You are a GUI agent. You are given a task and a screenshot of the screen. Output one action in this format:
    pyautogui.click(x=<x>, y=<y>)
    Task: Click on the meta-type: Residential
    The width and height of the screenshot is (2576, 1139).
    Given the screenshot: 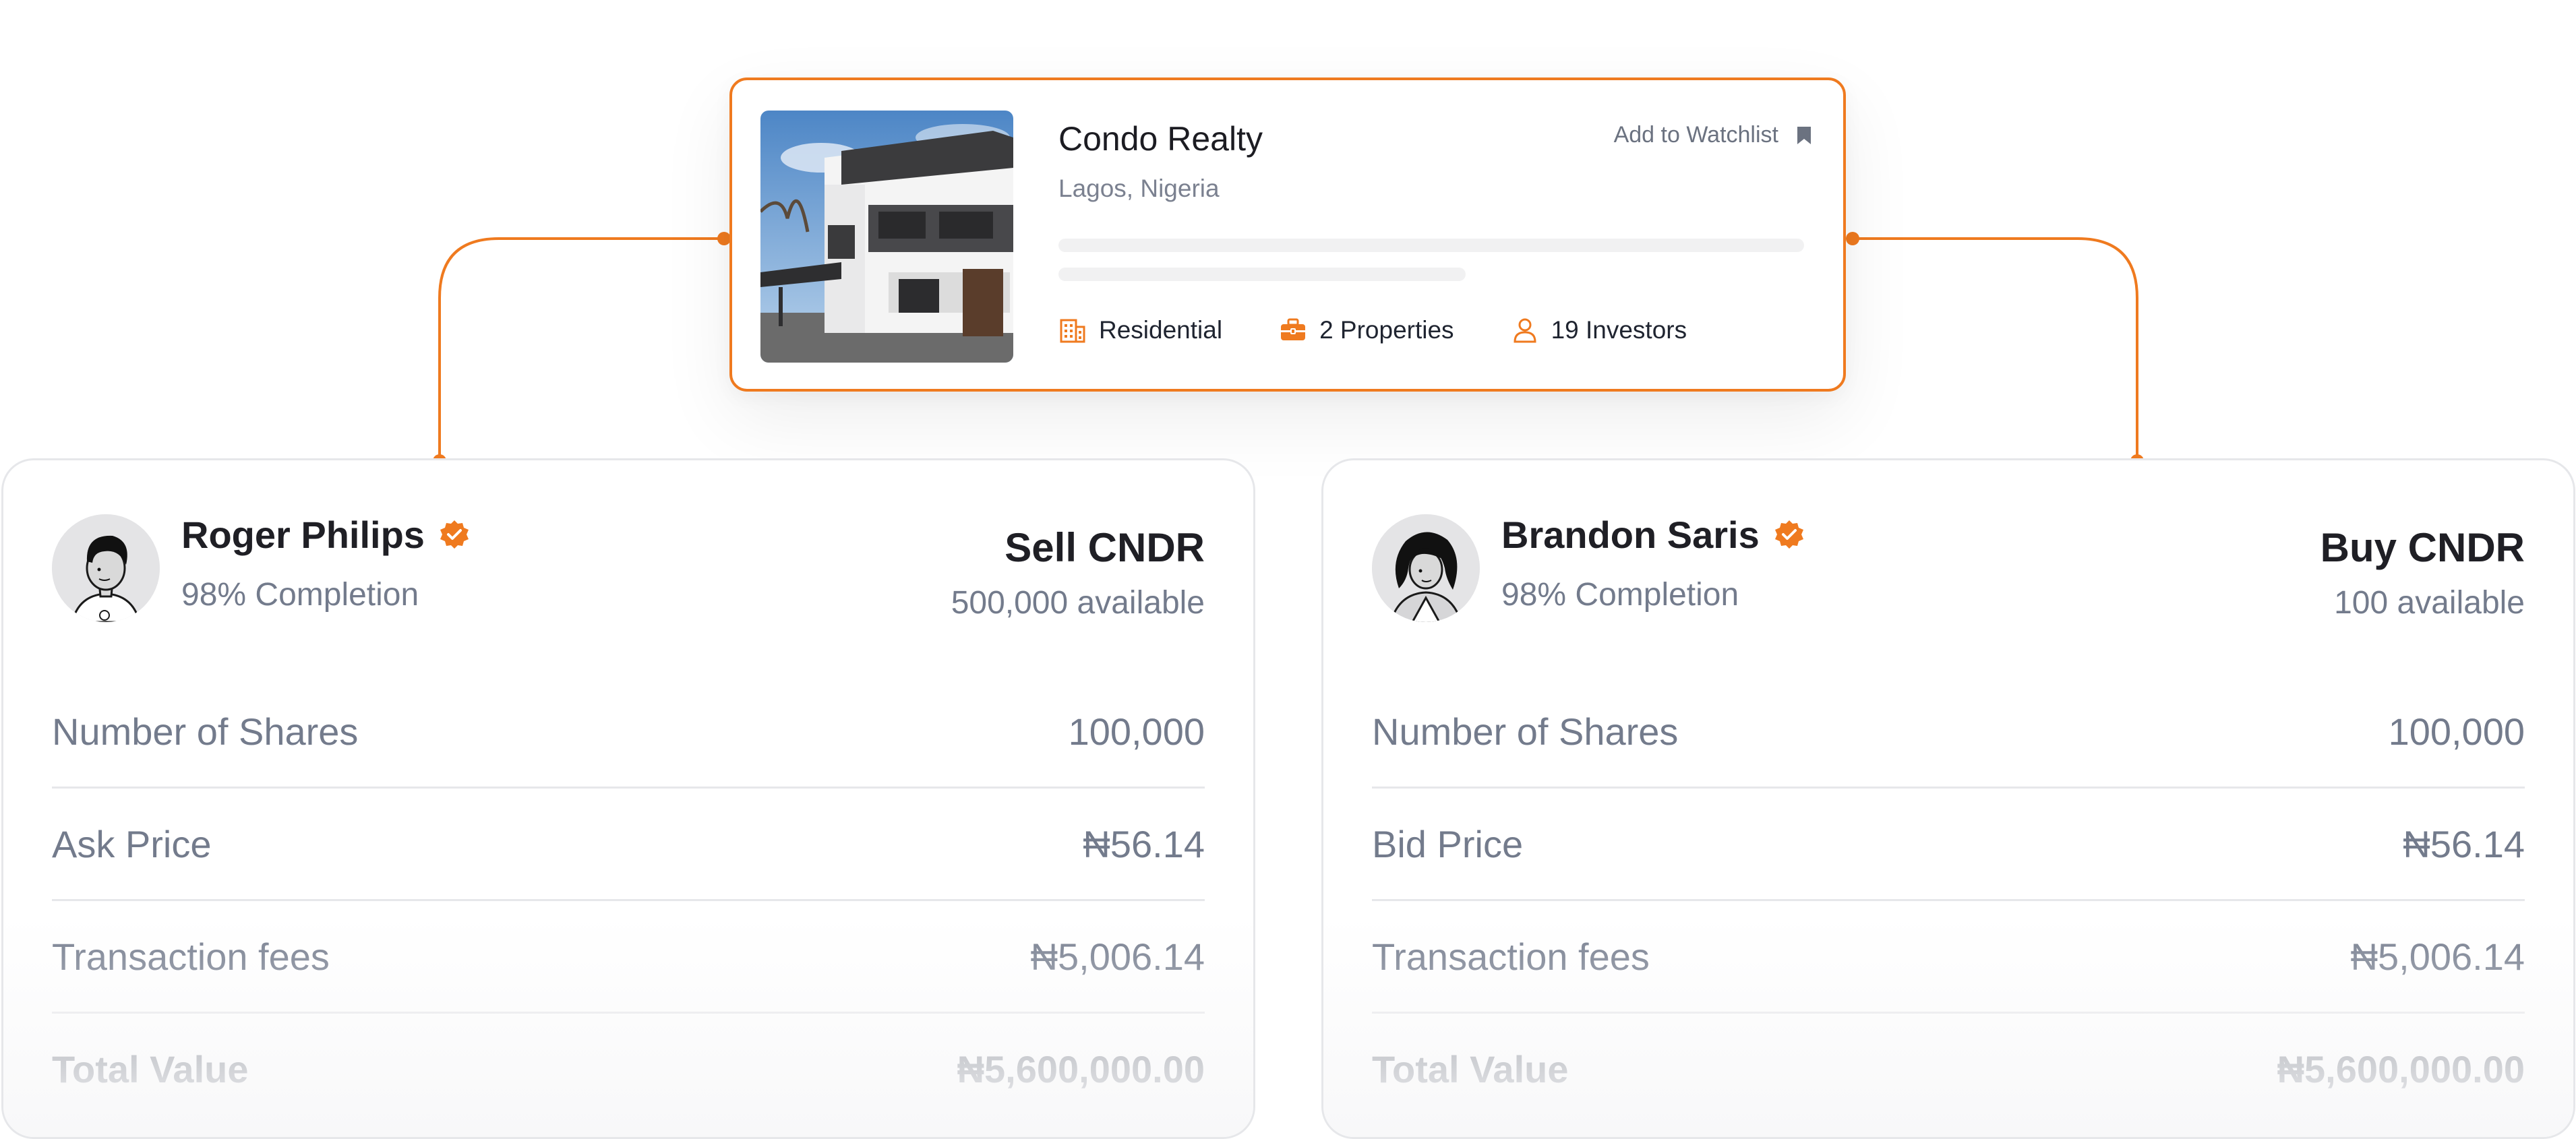 What is the action you would take?
    pyautogui.click(x=1140, y=330)
    